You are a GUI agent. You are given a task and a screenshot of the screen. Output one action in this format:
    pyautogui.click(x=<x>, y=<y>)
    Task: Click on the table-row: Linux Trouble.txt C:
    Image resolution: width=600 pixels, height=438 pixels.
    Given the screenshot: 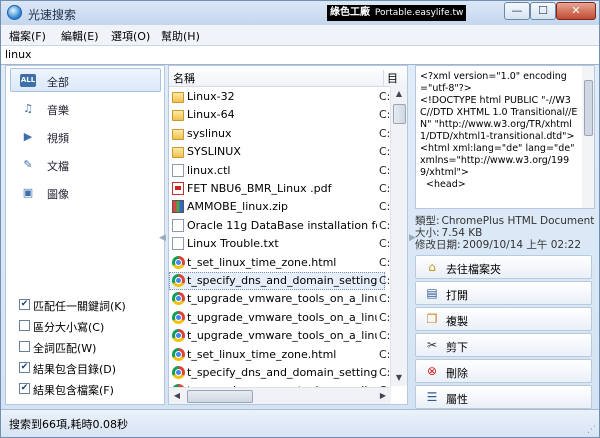 What is the action you would take?
    pyautogui.click(x=279, y=244)
    